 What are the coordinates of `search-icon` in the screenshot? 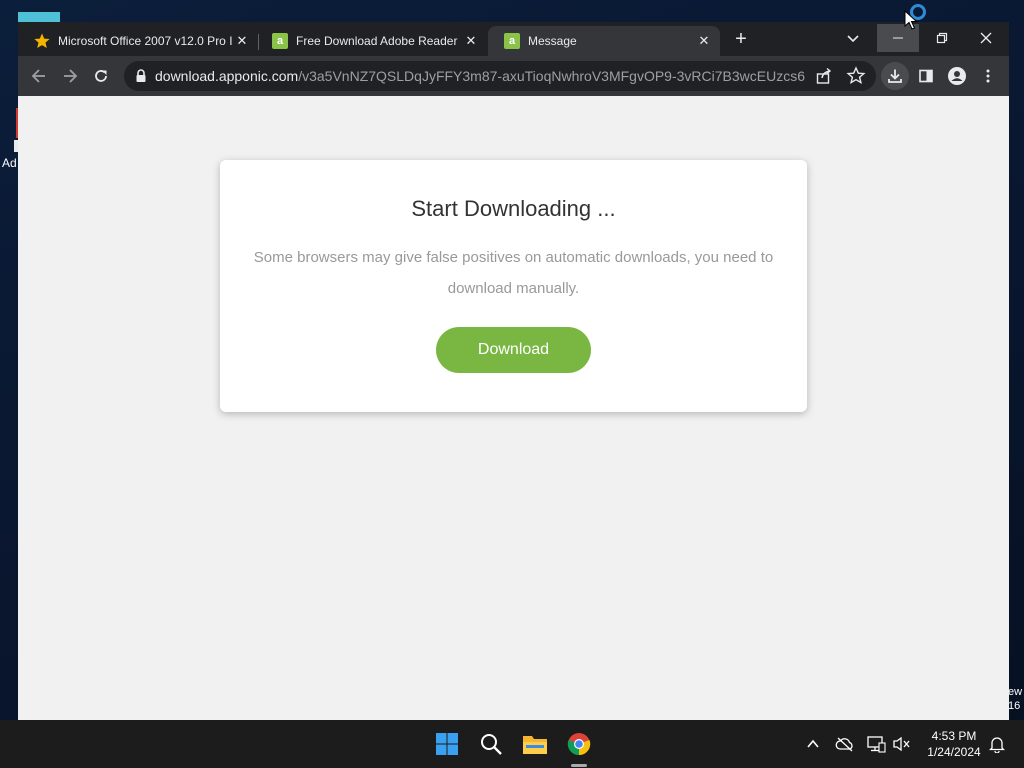 It's located at (491, 744).